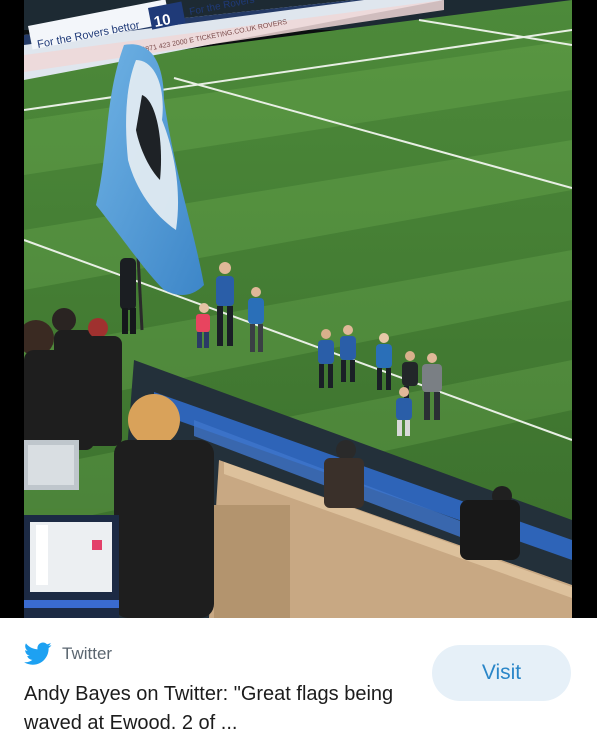 The height and width of the screenshot is (750, 597). What do you see at coordinates (163, 21) in the screenshot?
I see `ad-board-logo-number: 10` at bounding box center [163, 21].